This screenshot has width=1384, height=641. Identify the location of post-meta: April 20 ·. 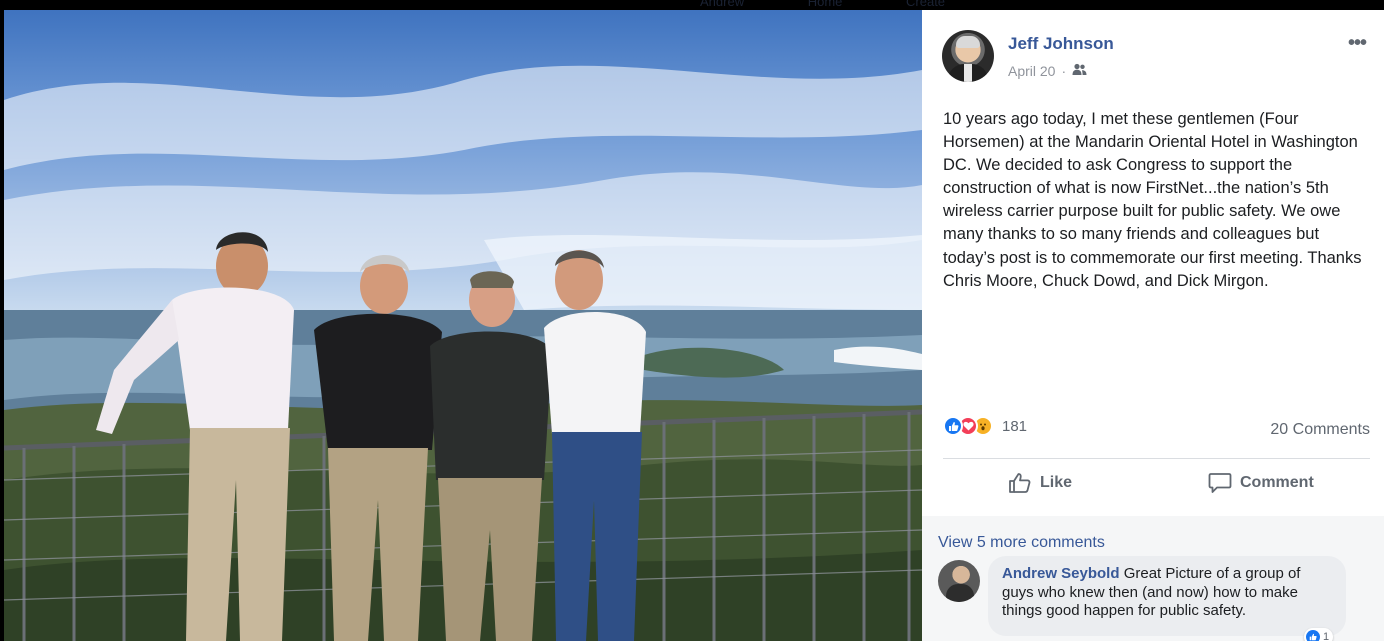
(1047, 71).